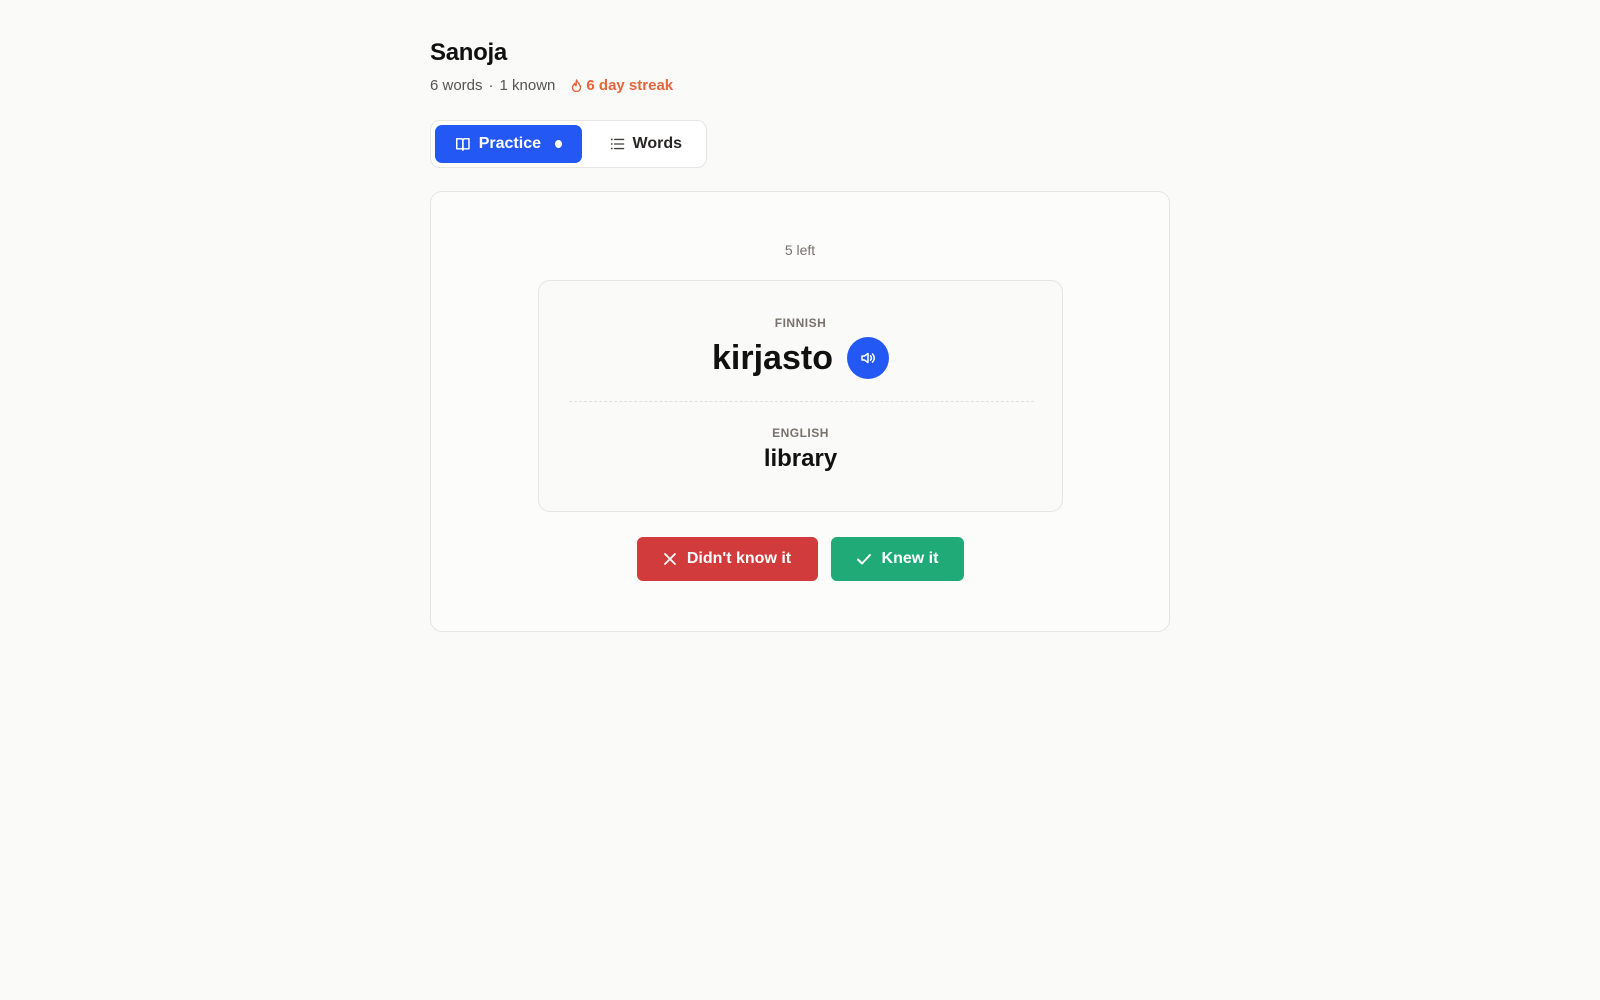  Describe the element at coordinates (800, 323) in the screenshot. I see `source-language-label: FINNISH` at that location.